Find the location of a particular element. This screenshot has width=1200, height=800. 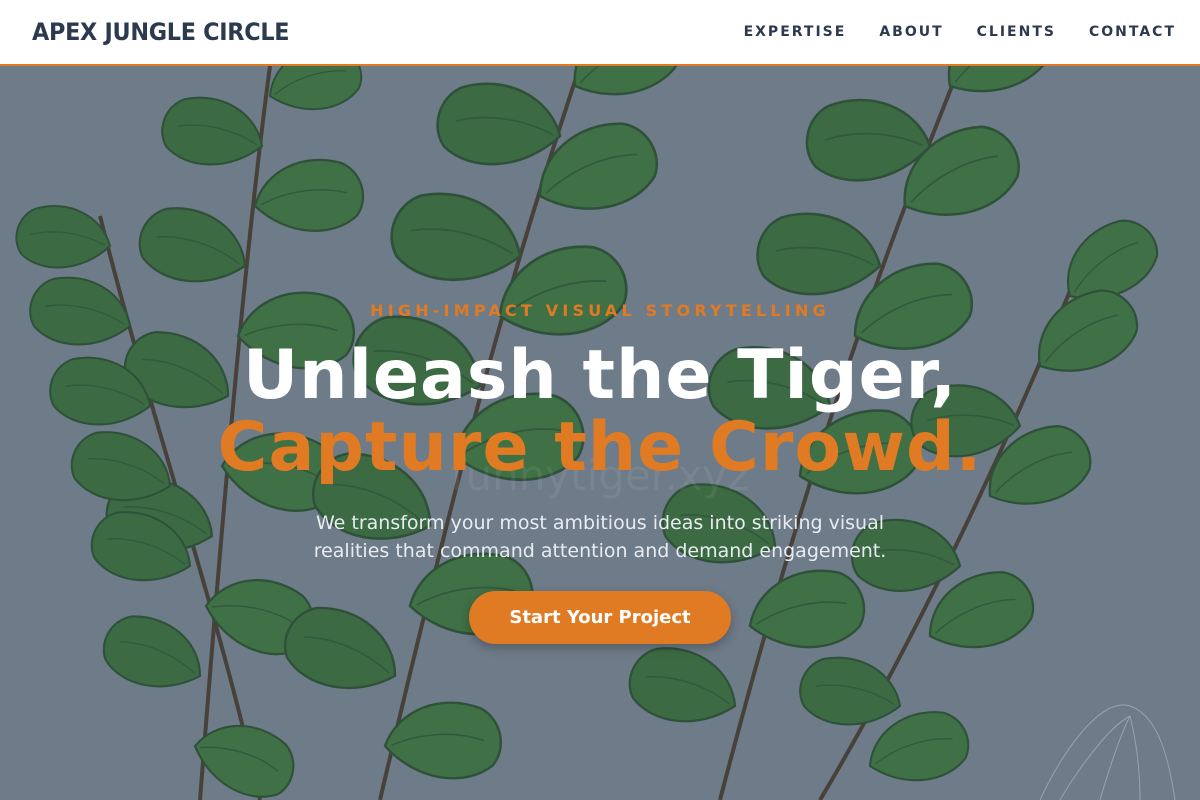

hero-headline-line2: Capture the Crowd. is located at coordinates (600, 447).